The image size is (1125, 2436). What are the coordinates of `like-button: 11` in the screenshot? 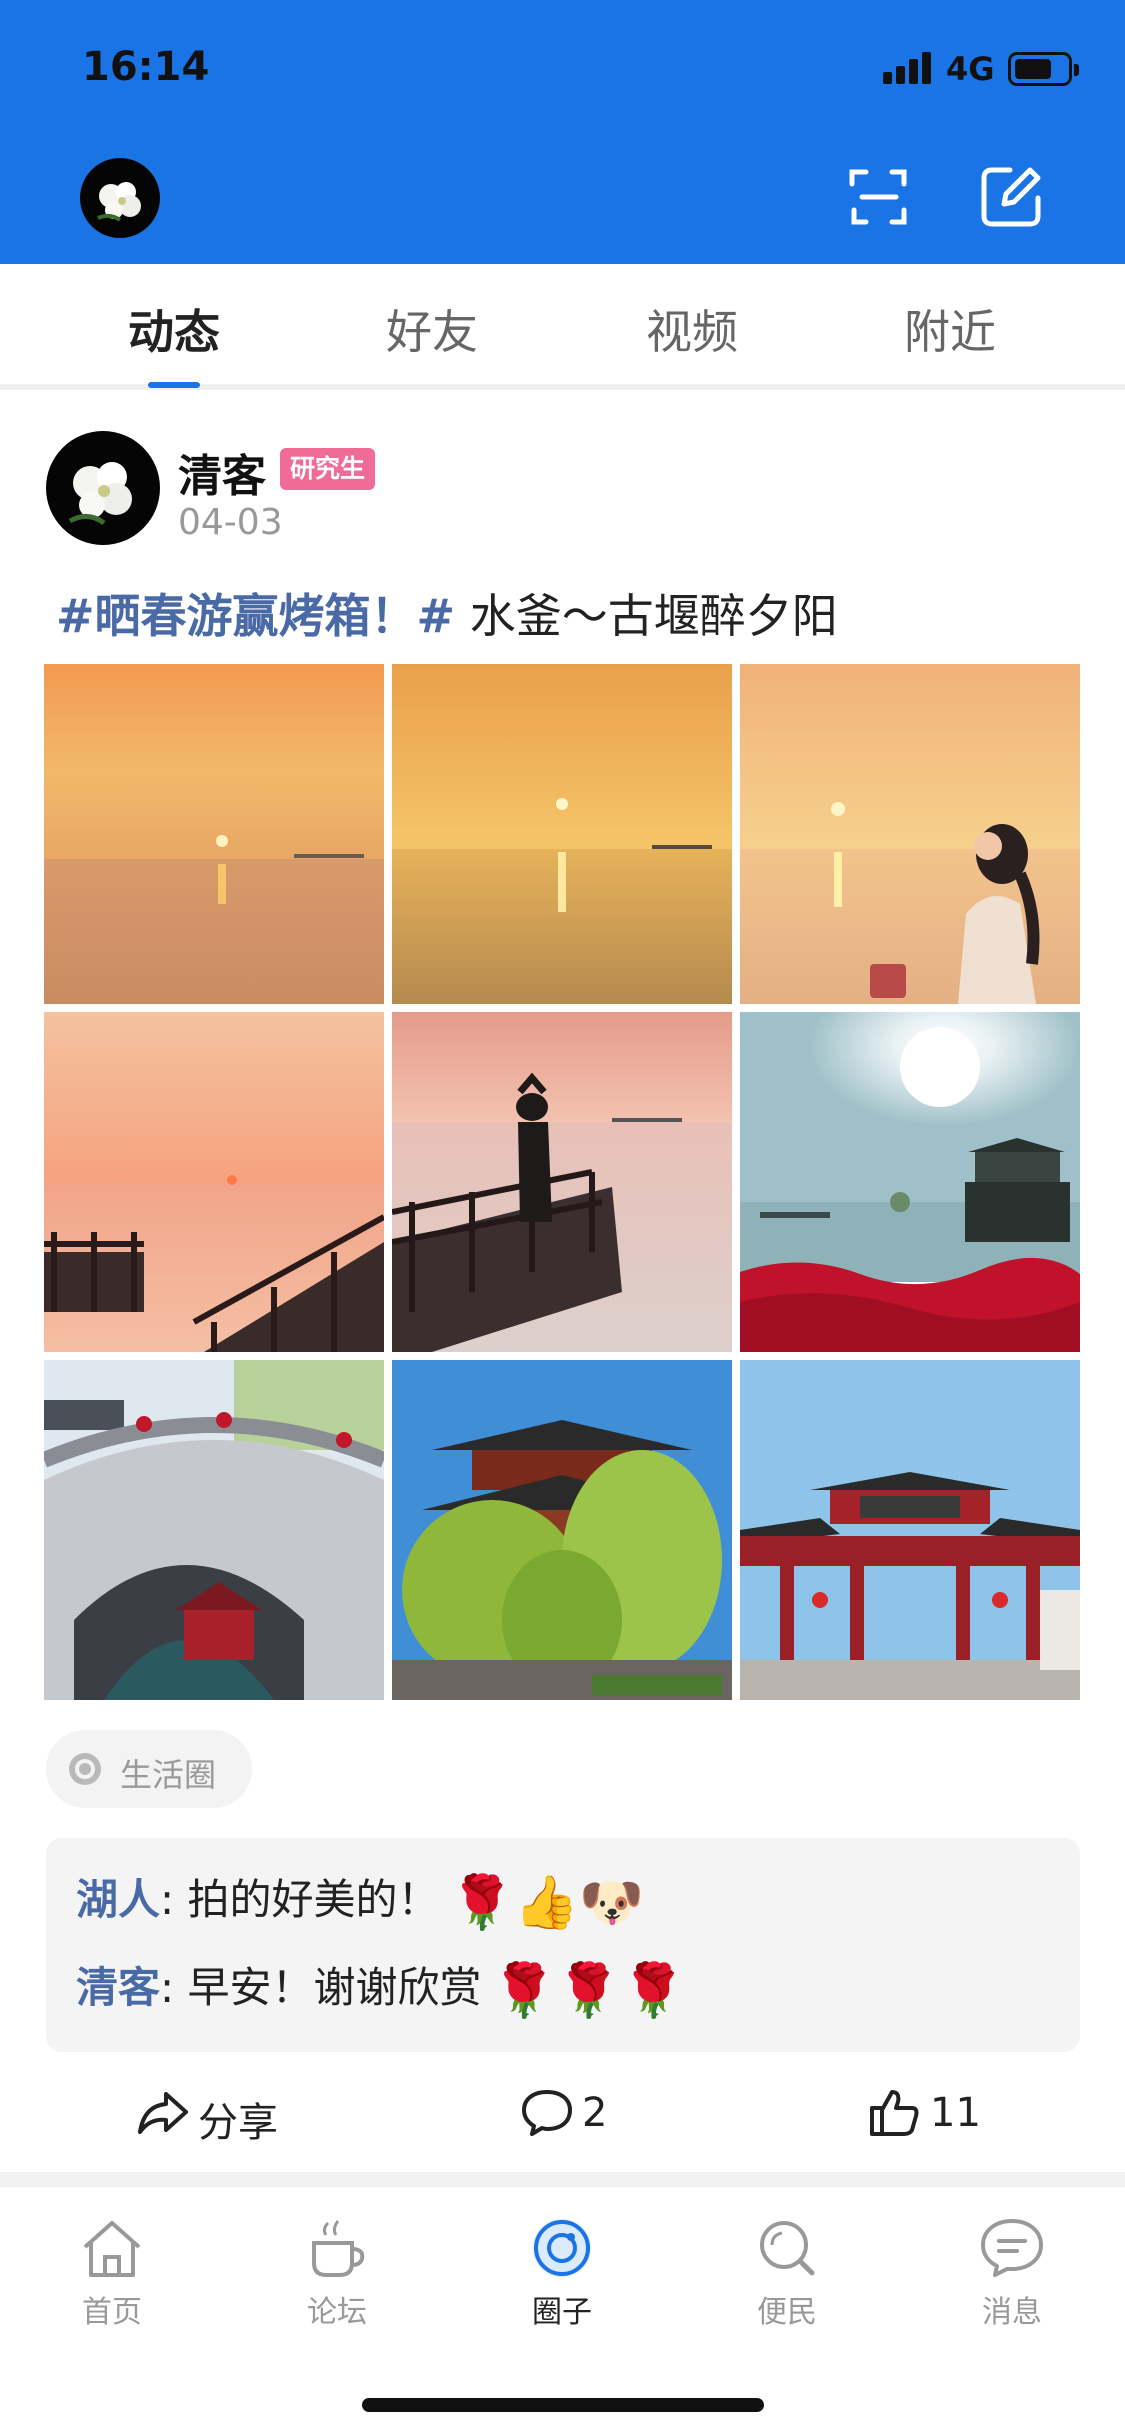 It's located at (928, 2117).